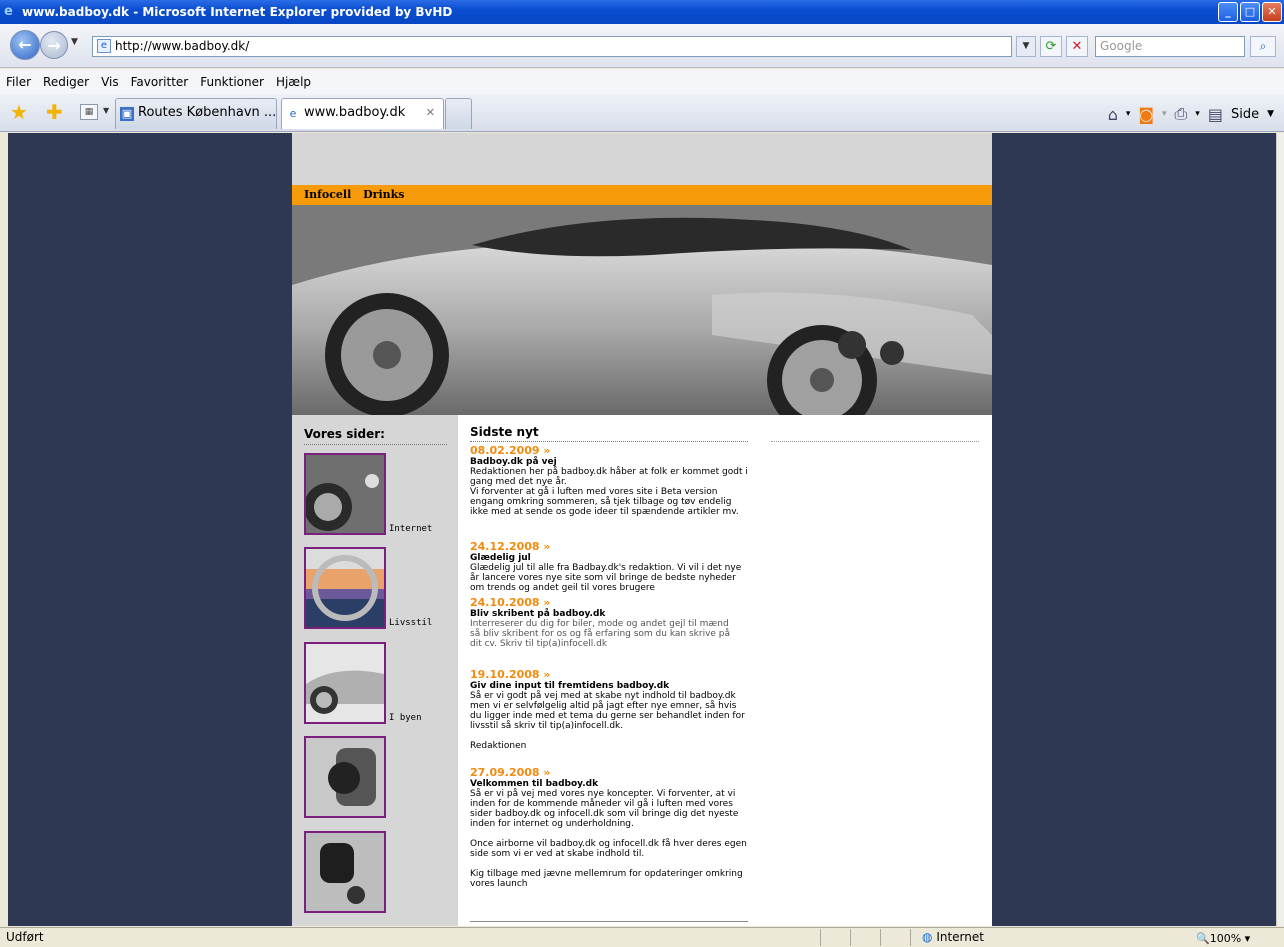 The width and height of the screenshot is (1284, 947). Describe the element at coordinates (538, 614) in the screenshot. I see `news-title: Bliv skribent på badboy.dk` at that location.